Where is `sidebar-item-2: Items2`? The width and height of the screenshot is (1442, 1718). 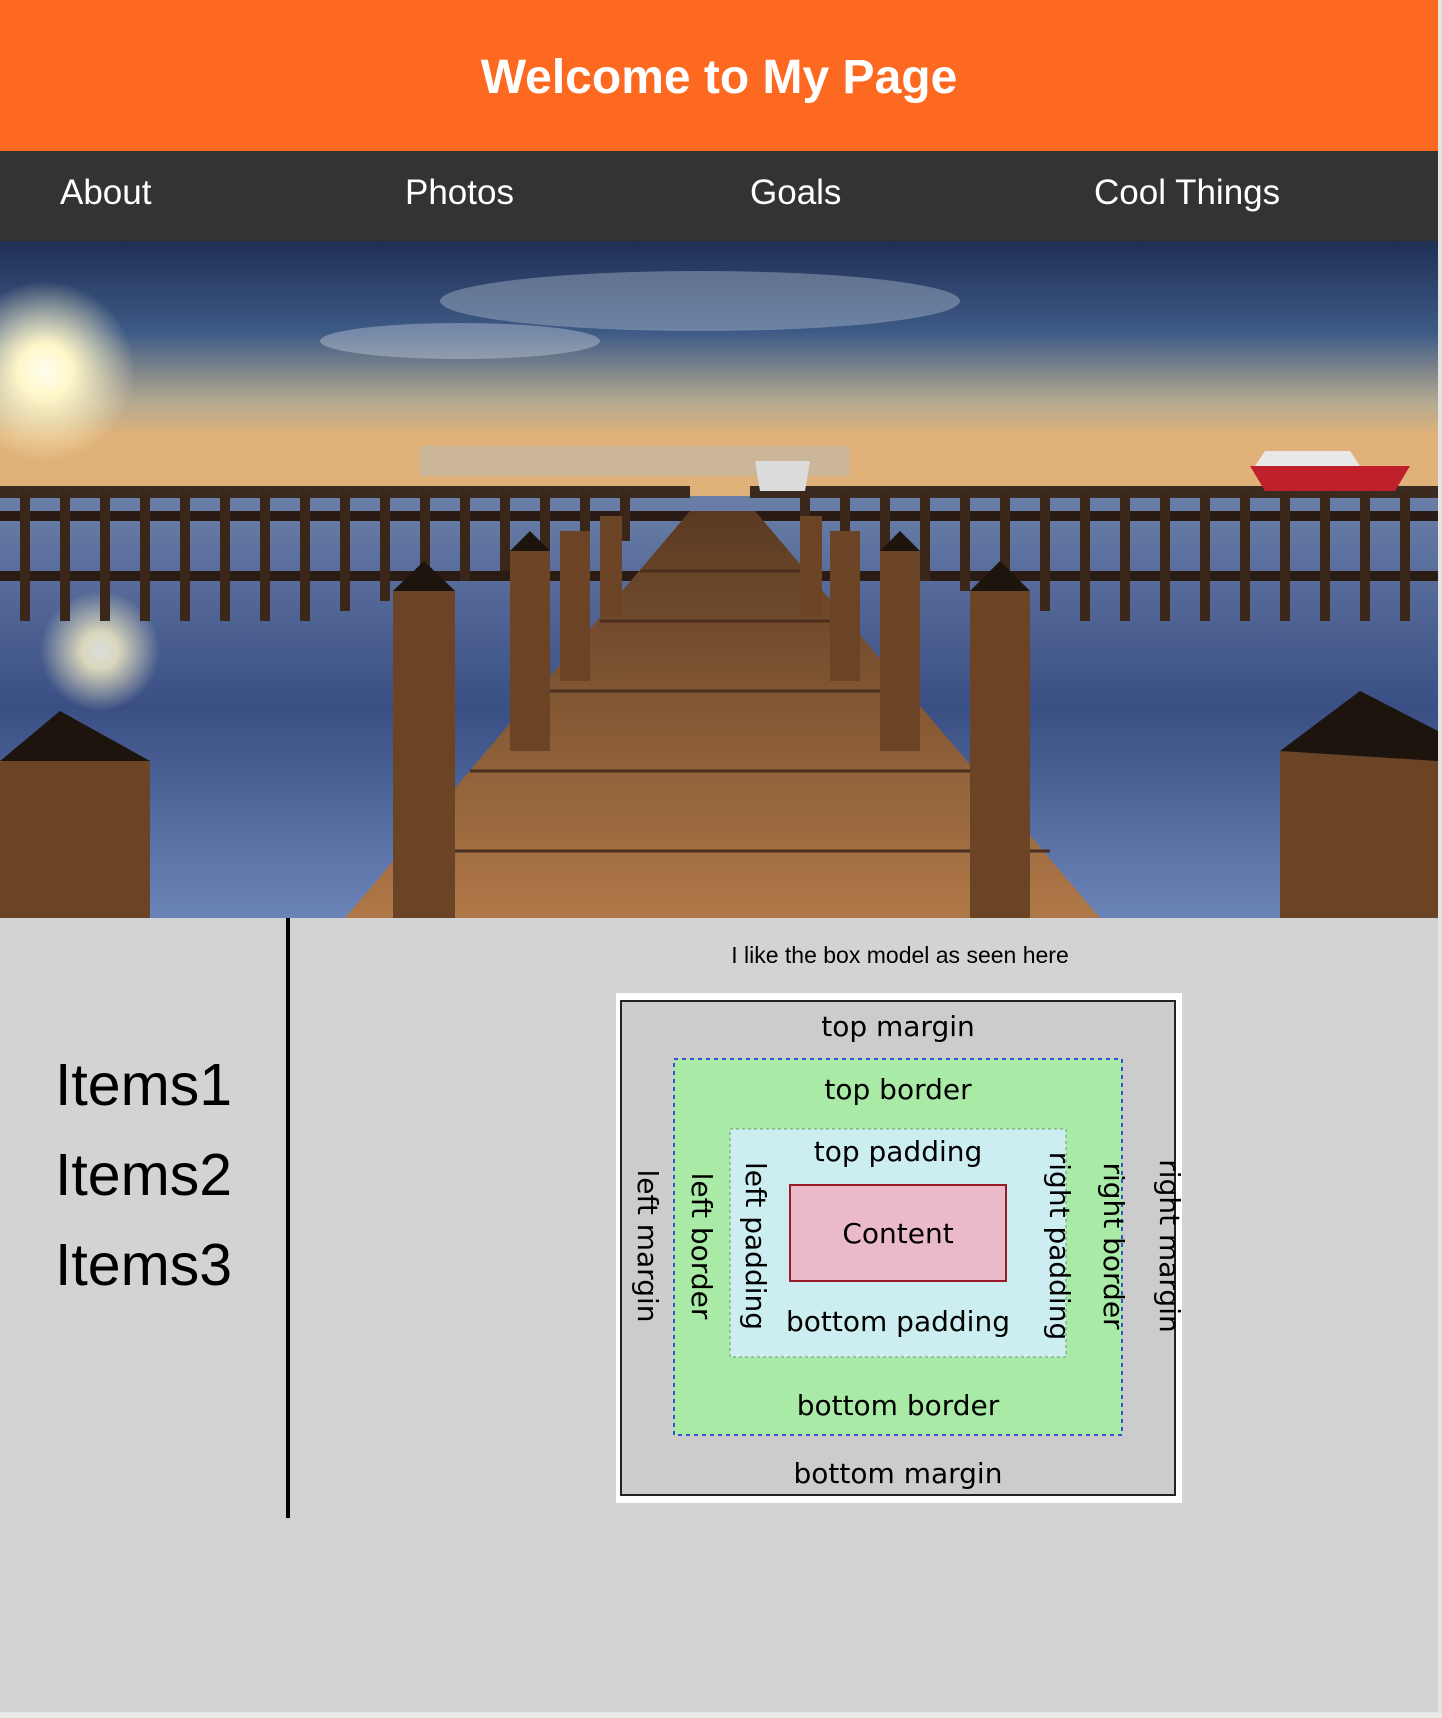 sidebar-item-2: Items2 is located at coordinates (143, 1175).